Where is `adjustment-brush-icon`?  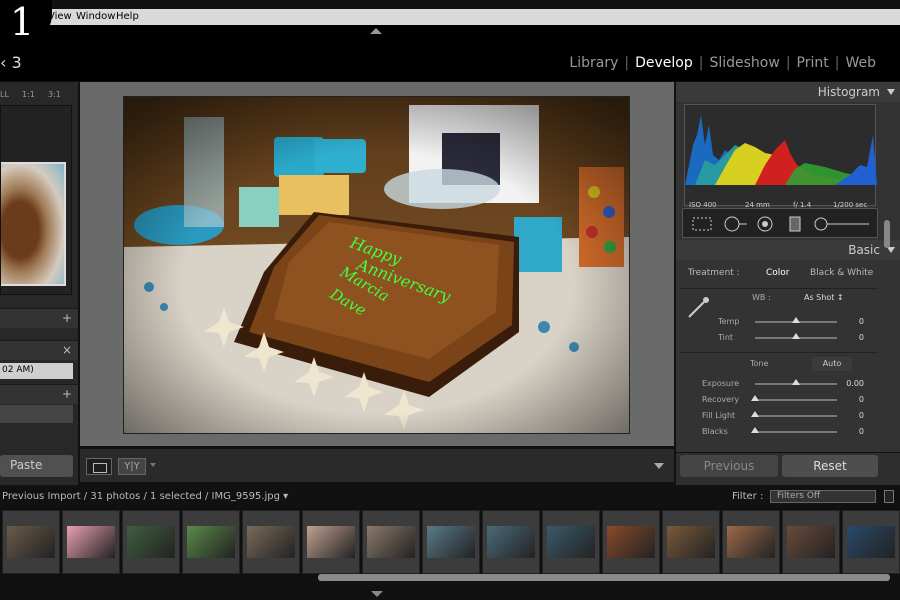
adjustment-brush-icon is located at coordinates (842, 224).